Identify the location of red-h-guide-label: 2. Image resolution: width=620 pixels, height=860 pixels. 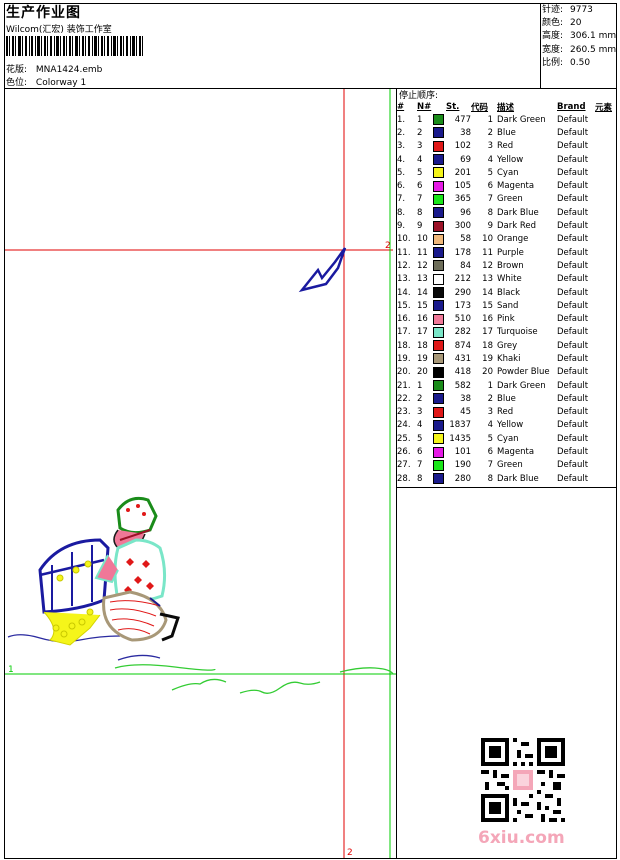
(388, 246).